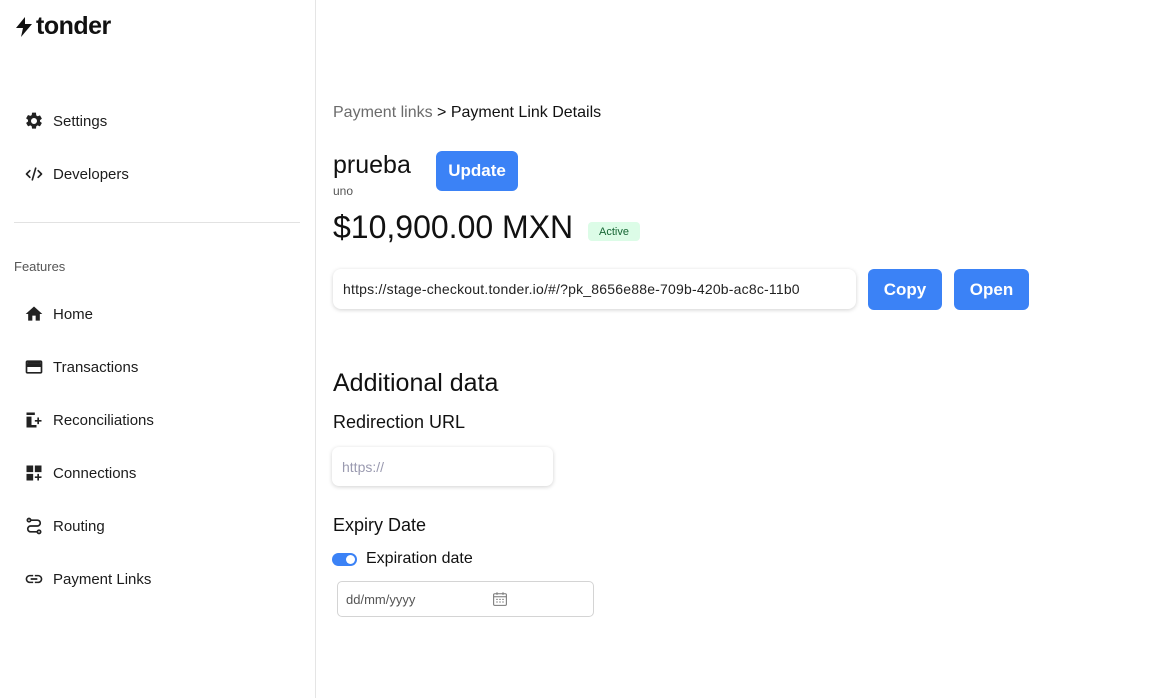 This screenshot has width=1151, height=698. I want to click on payment-link-description: uno, so click(343, 191).